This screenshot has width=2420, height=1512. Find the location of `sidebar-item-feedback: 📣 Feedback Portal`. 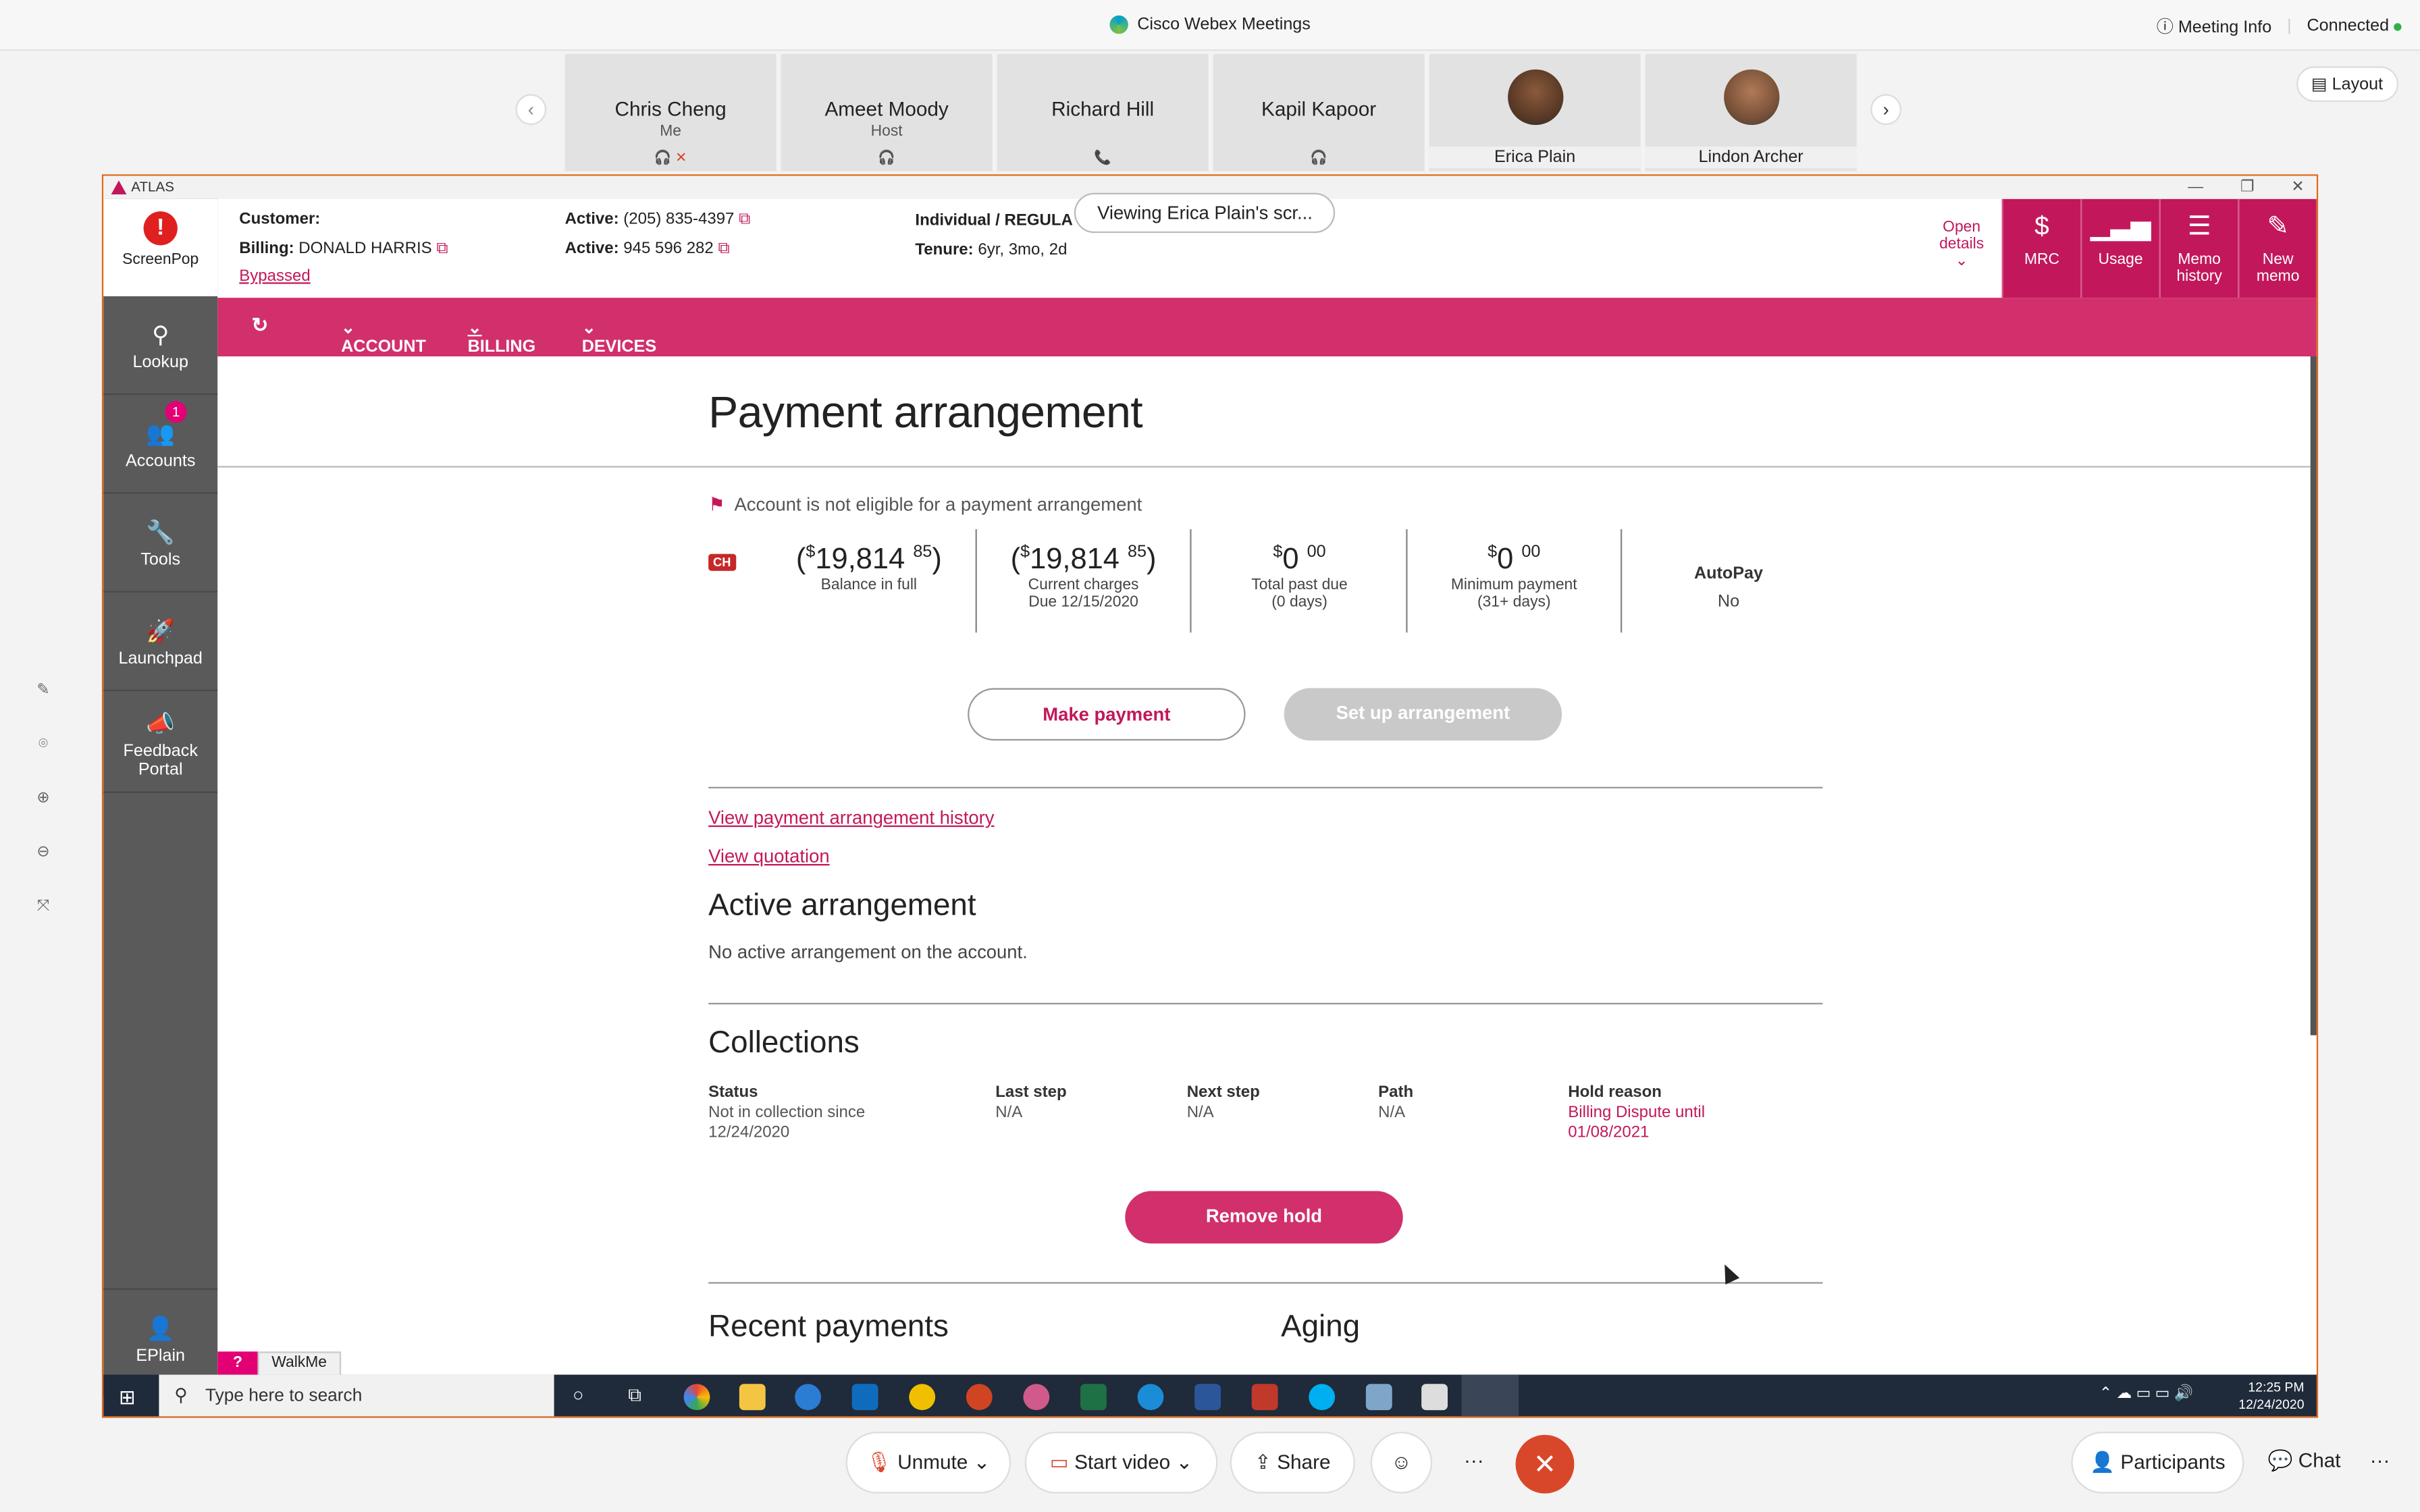

sidebar-item-feedback: 📣 Feedback Portal is located at coordinates (160, 742).